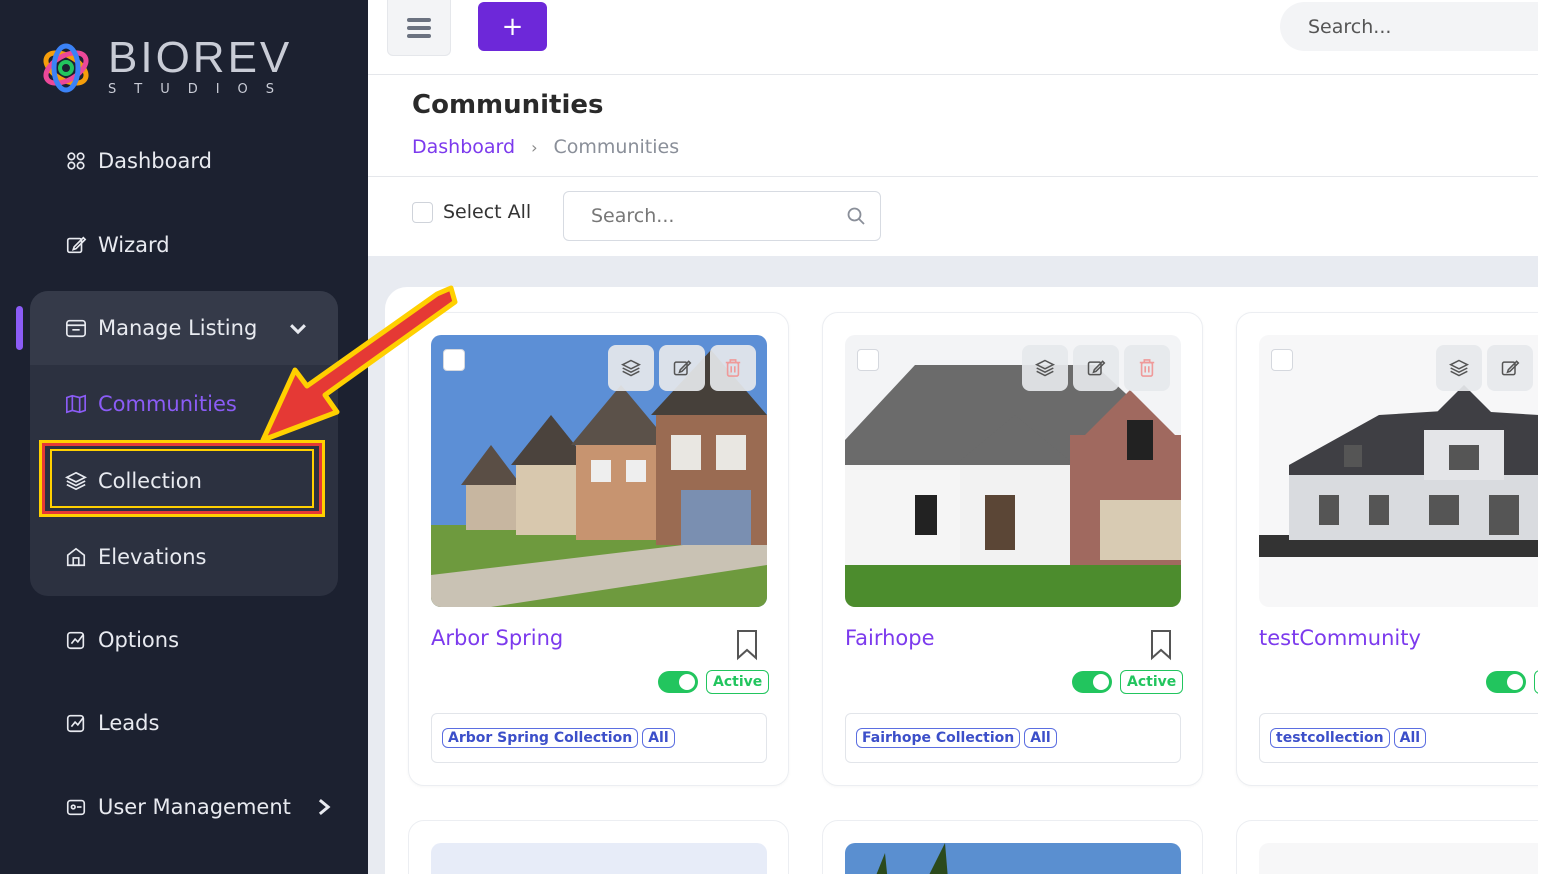  I want to click on breadcrumb-dashboard: Dashboard, so click(463, 147).